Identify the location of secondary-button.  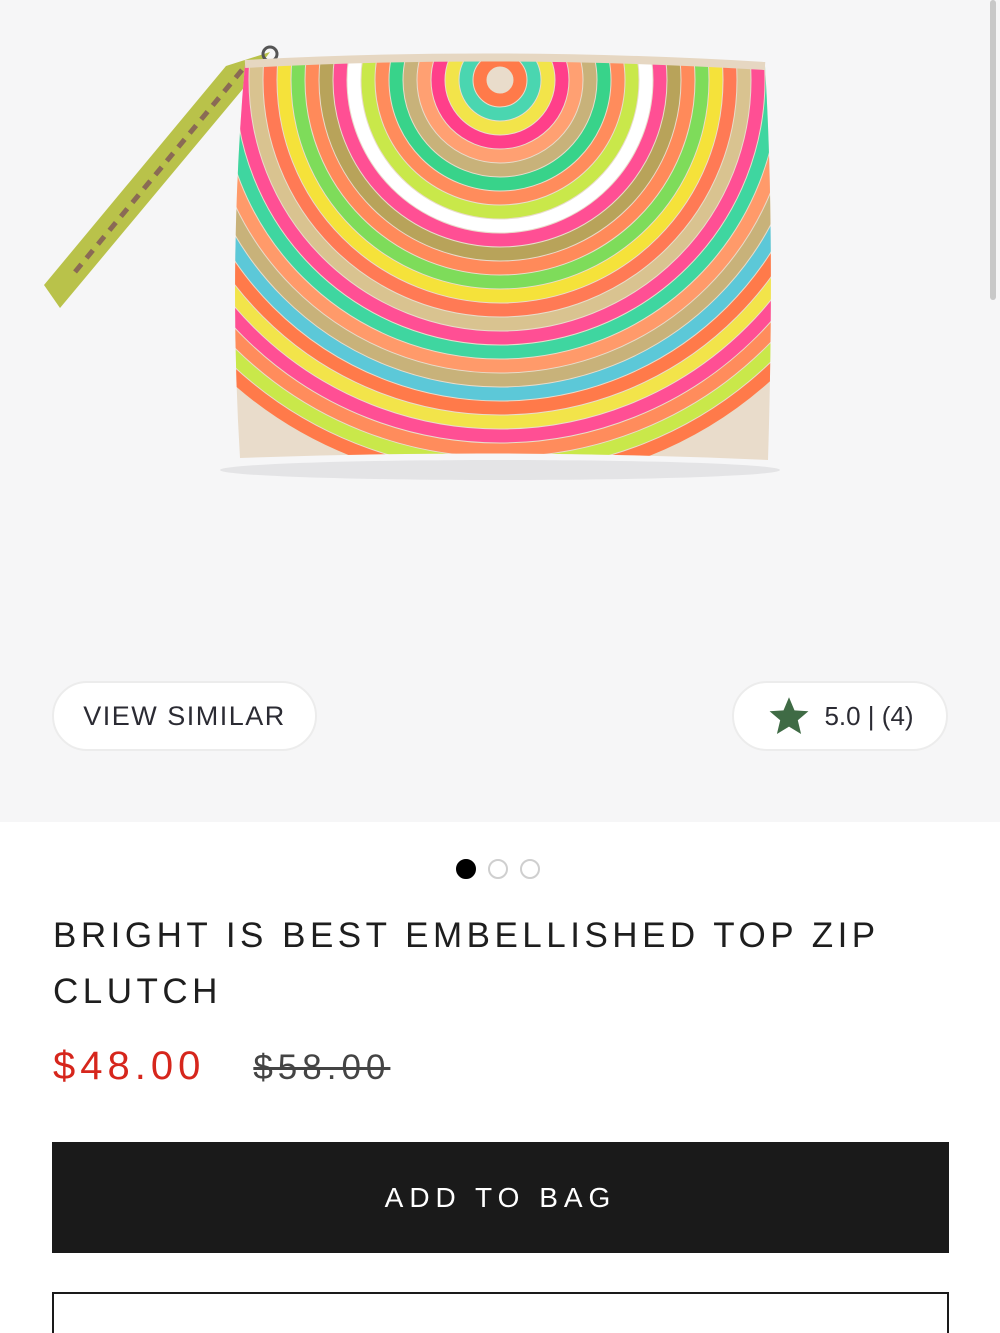
(500, 1312).